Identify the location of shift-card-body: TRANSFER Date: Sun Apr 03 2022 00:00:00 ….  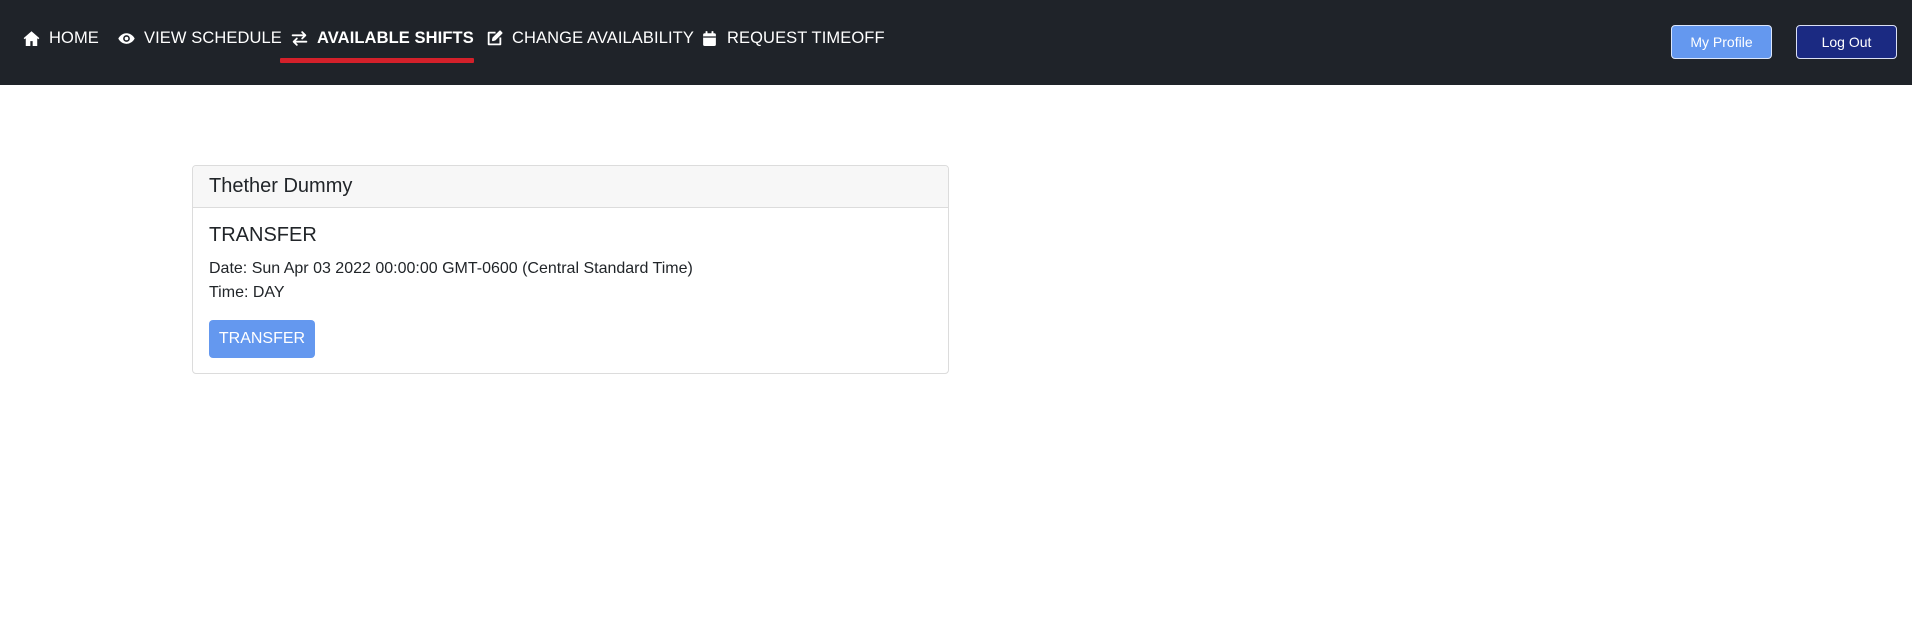
(570, 290).